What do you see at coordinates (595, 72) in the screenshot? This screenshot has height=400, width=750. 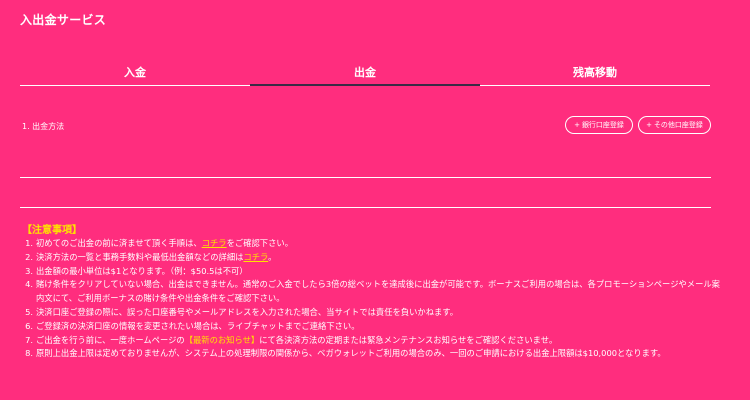 I see `tab-balance-transfer: 残高移動` at bounding box center [595, 72].